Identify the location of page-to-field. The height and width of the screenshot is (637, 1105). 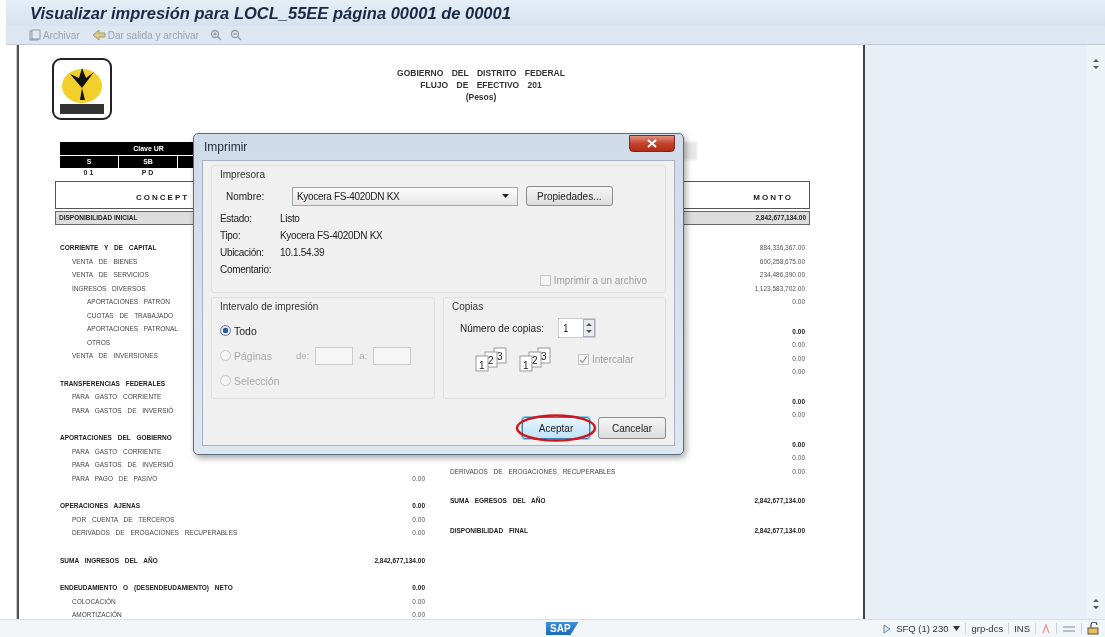
(392, 355).